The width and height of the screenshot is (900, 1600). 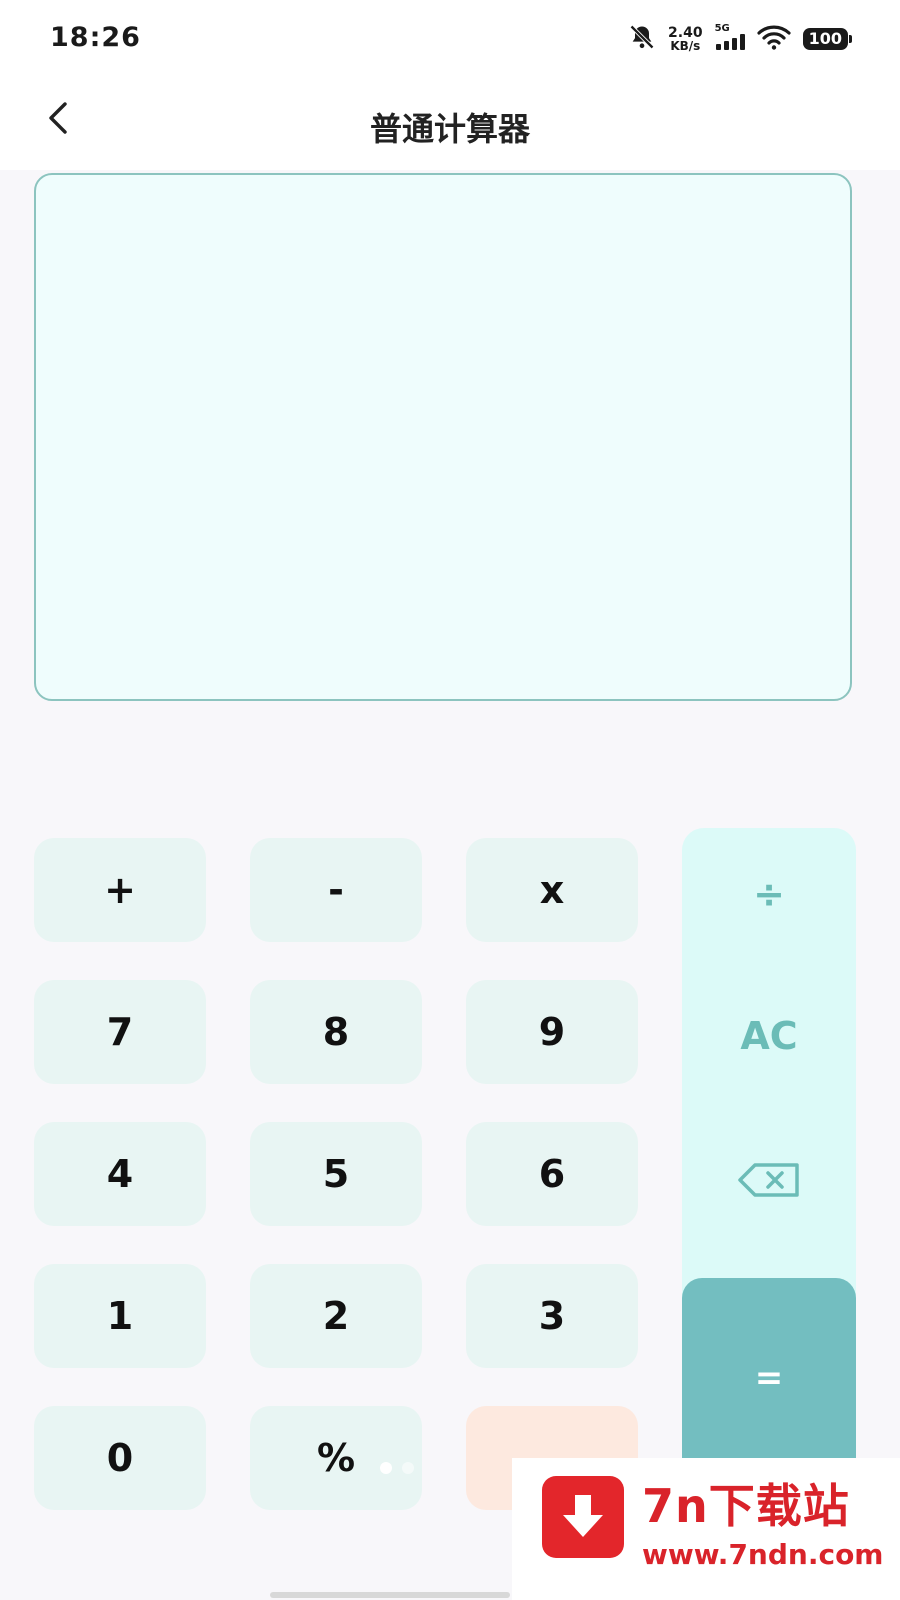 What do you see at coordinates (746, 1506) in the screenshot?
I see `watermark-name: 7n下载站` at bounding box center [746, 1506].